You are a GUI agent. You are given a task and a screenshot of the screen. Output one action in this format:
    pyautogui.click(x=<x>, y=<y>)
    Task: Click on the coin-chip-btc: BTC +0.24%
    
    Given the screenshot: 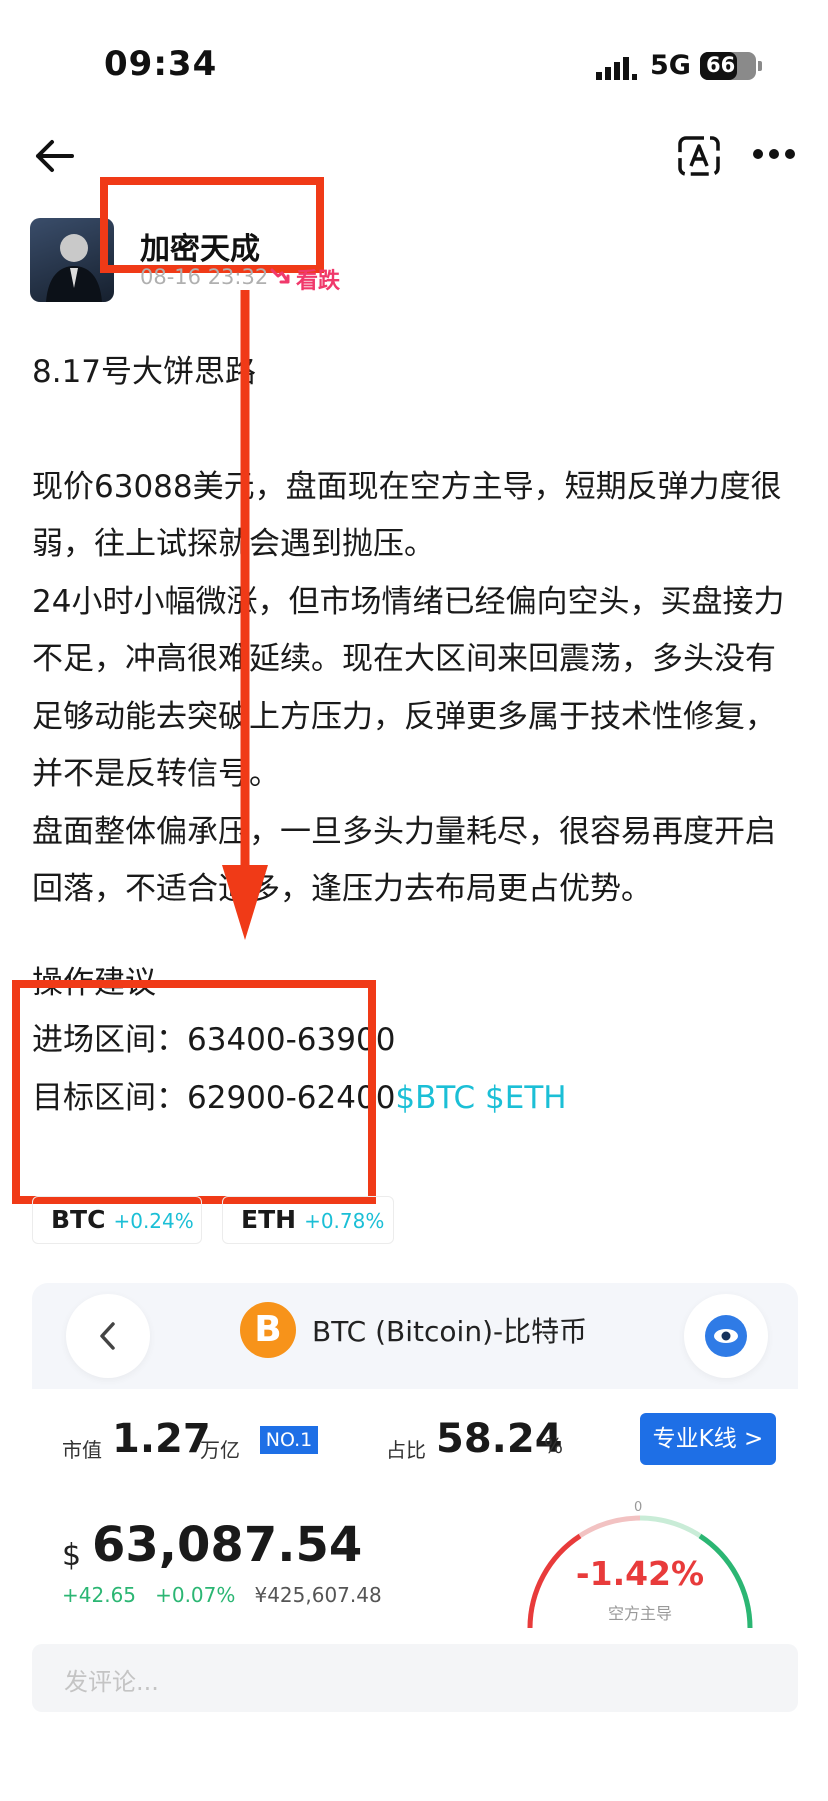 What is the action you would take?
    pyautogui.click(x=117, y=1220)
    